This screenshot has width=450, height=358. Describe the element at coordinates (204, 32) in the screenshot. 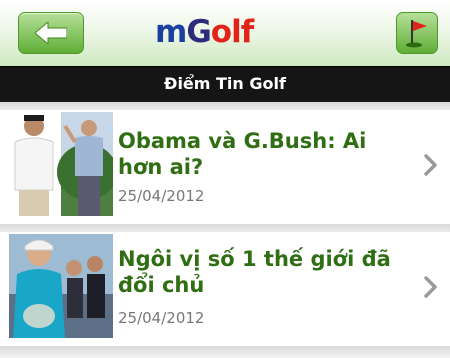

I see `mgolf-logo: mGolf` at that location.